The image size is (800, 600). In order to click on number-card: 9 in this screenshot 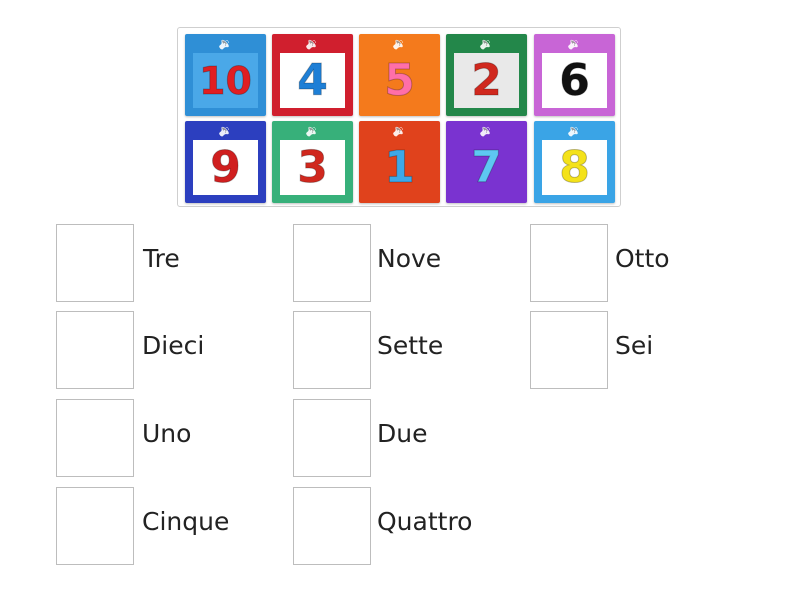, I will do `click(225, 167)`.